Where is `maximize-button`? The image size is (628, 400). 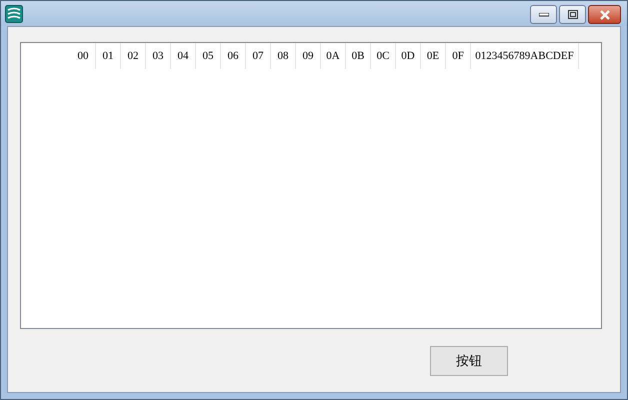
maximize-button is located at coordinates (572, 14).